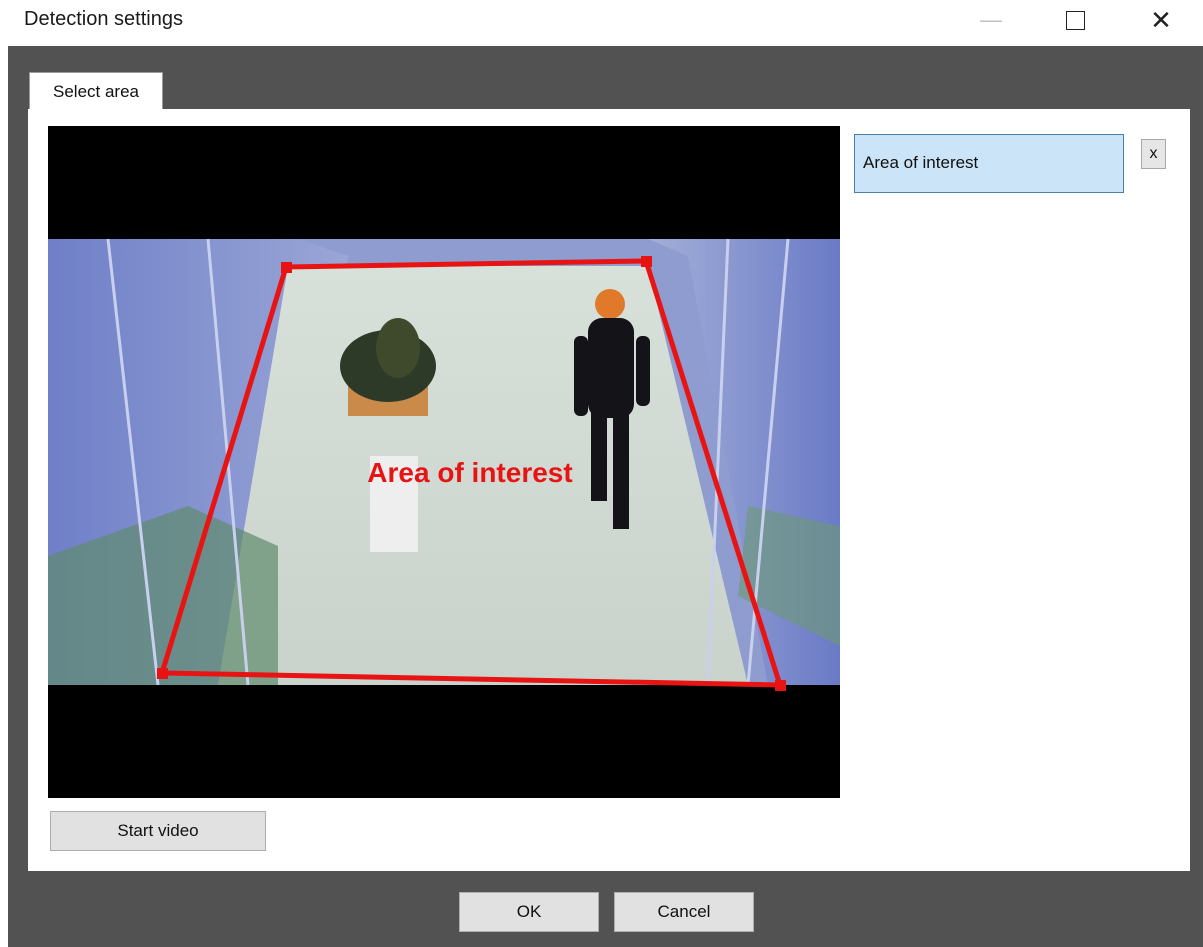 The height and width of the screenshot is (947, 1203). I want to click on minimize-icon: —, so click(991, 19).